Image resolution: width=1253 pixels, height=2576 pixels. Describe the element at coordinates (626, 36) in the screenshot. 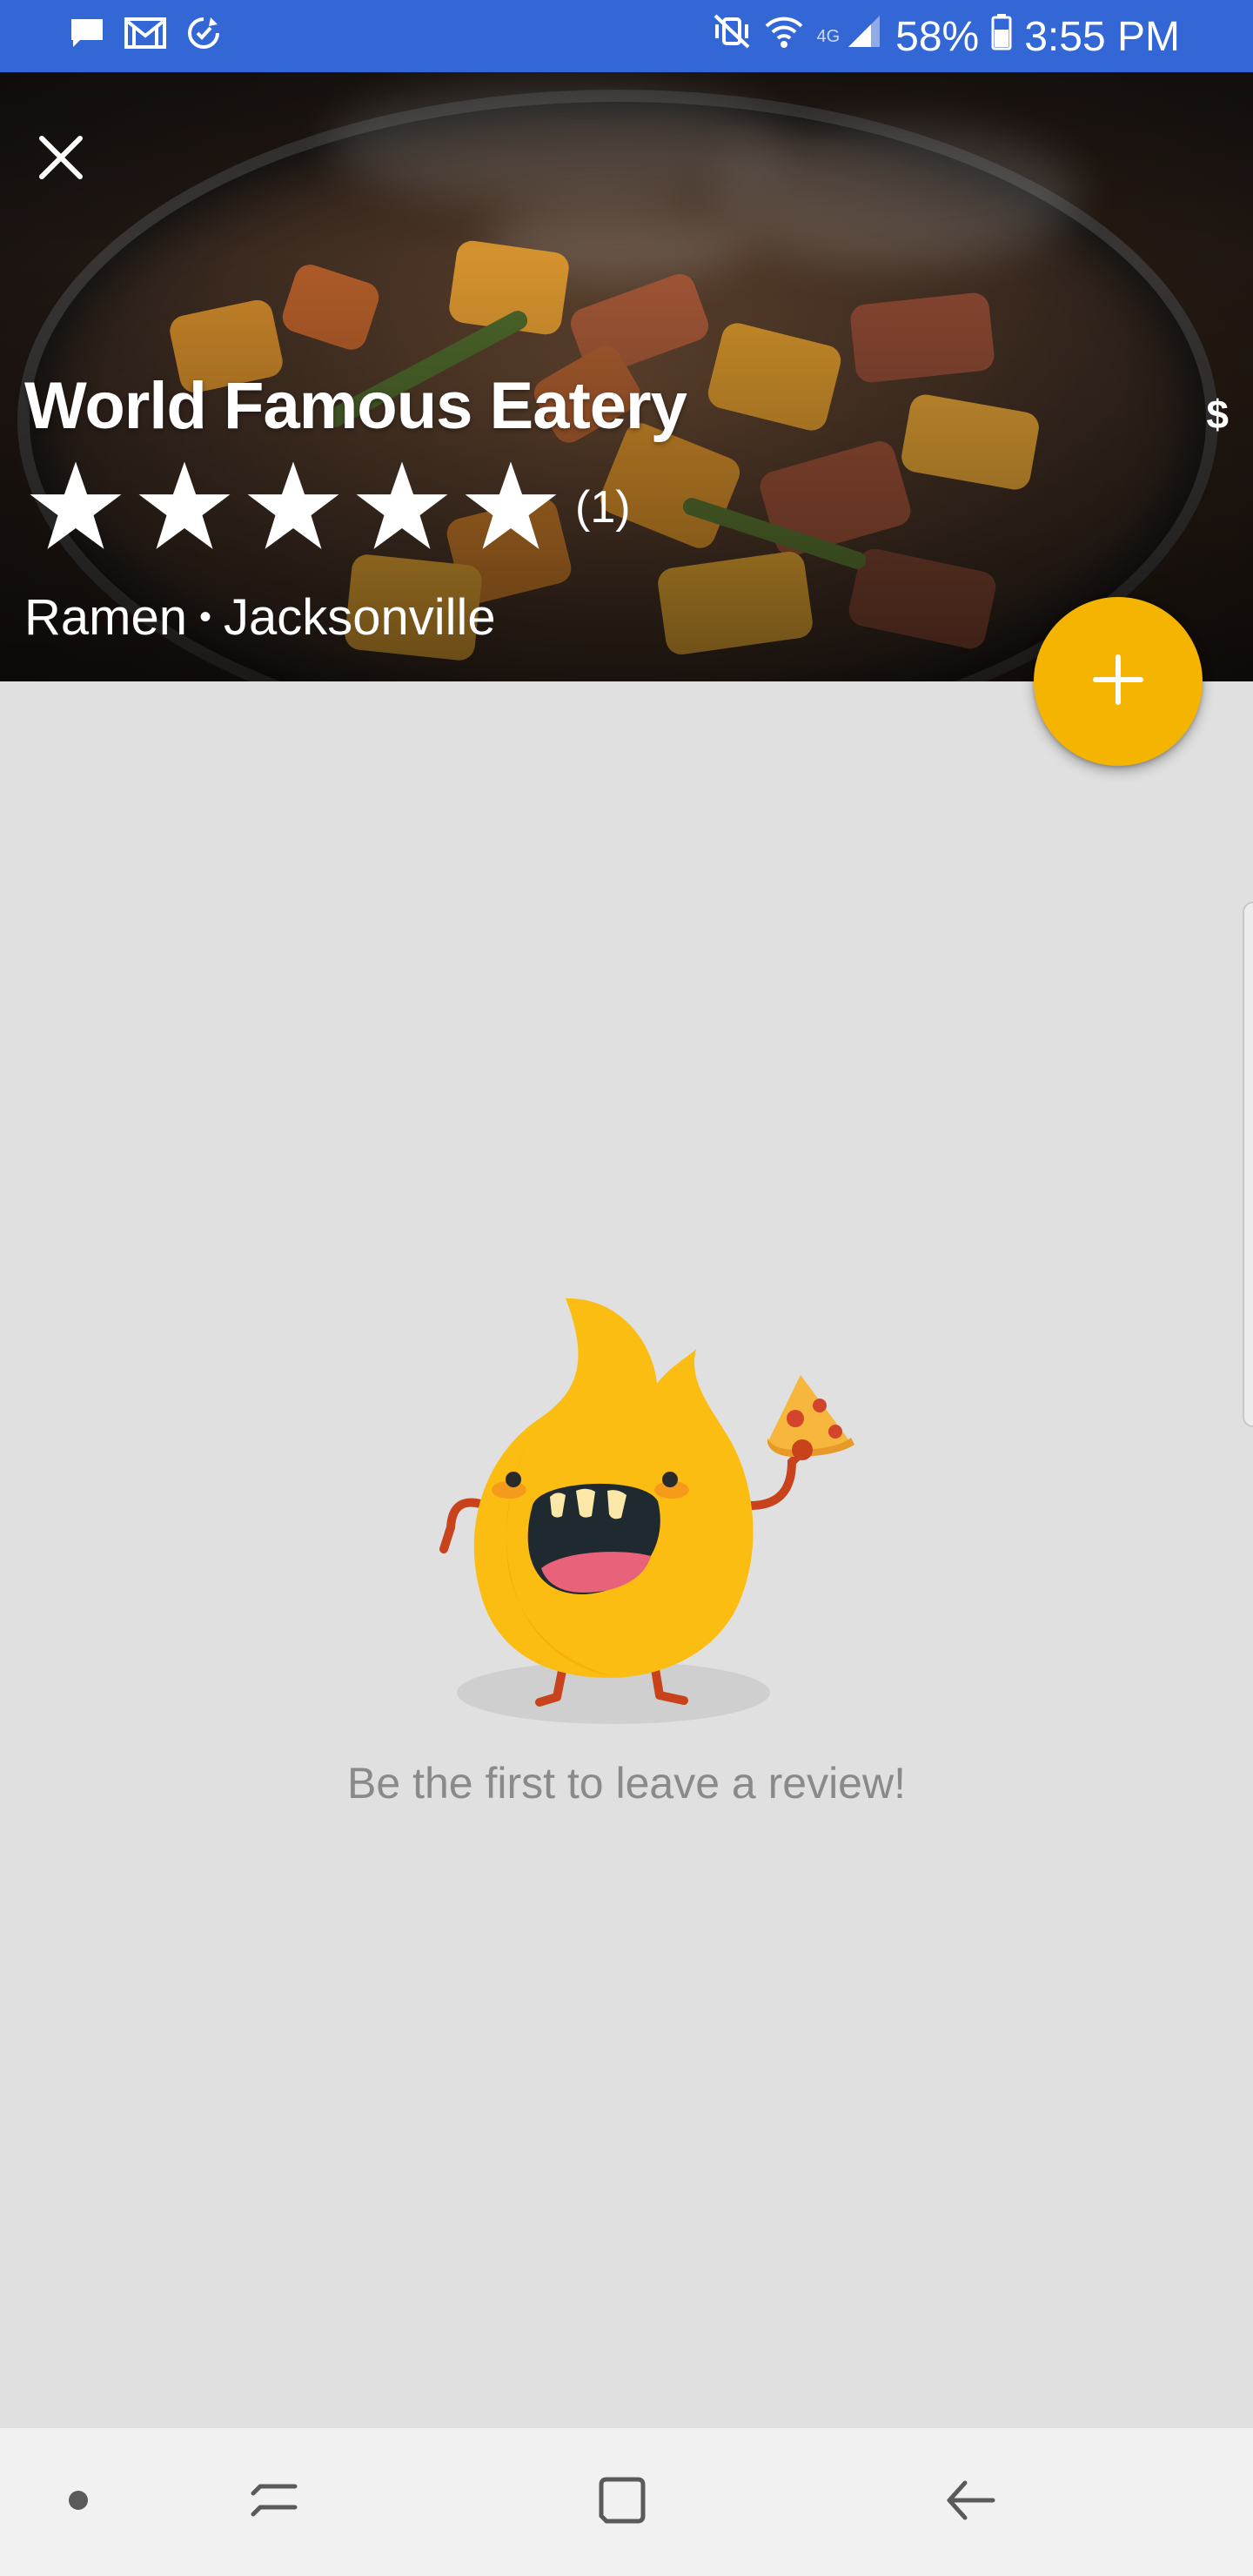

I see `status-bar: 4G 58% 3:55 PM` at that location.